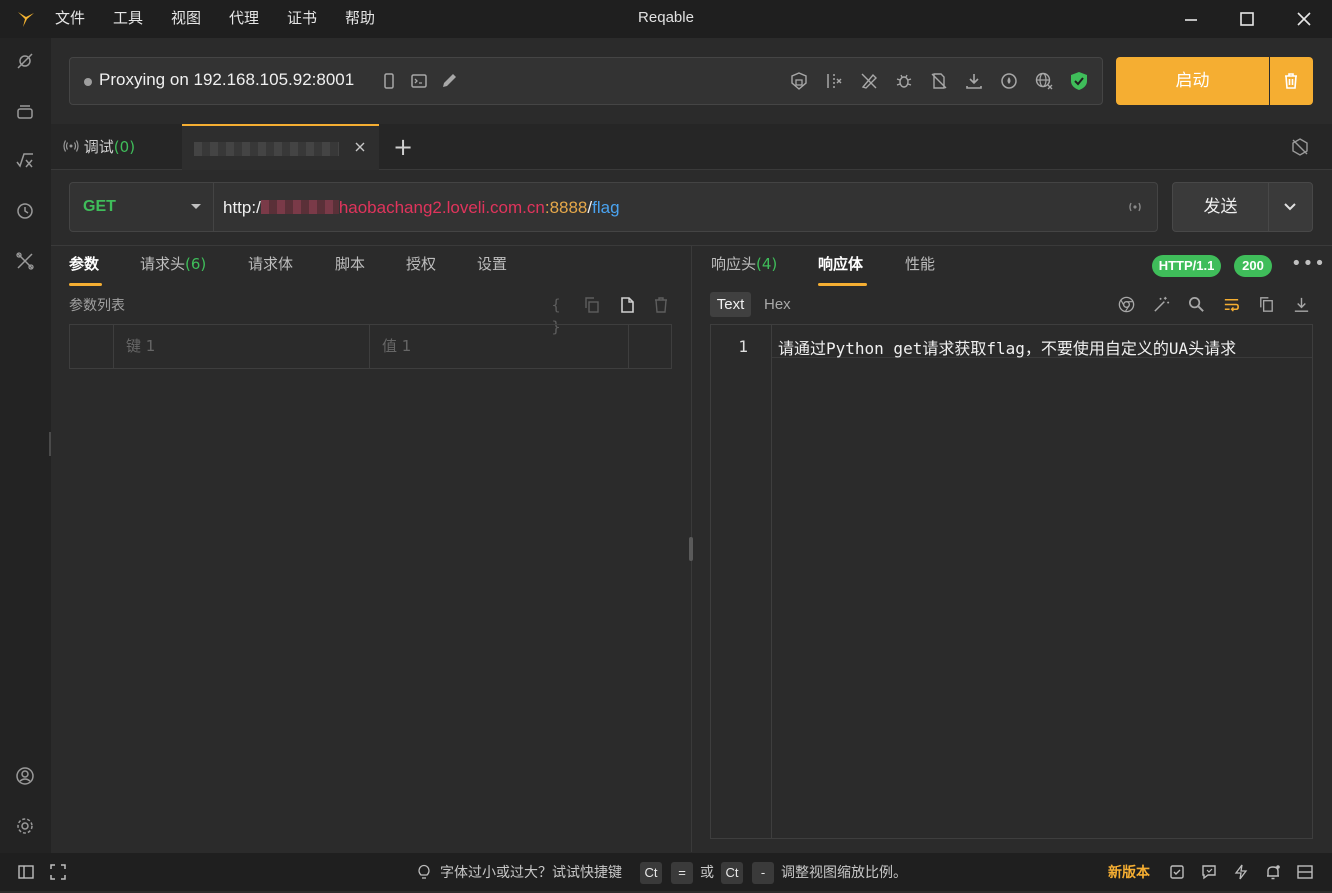 Image resolution: width=1332 pixels, height=893 pixels. Describe the element at coordinates (730, 304) in the screenshot. I see `format-text-button: Text` at that location.